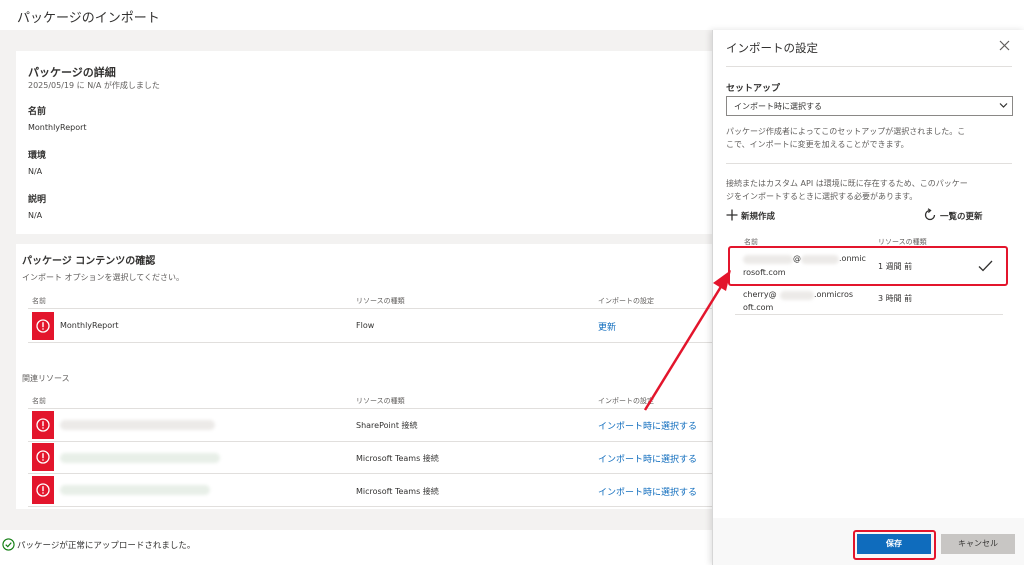  I want to click on connection-time: 3 時間 前, so click(895, 298).